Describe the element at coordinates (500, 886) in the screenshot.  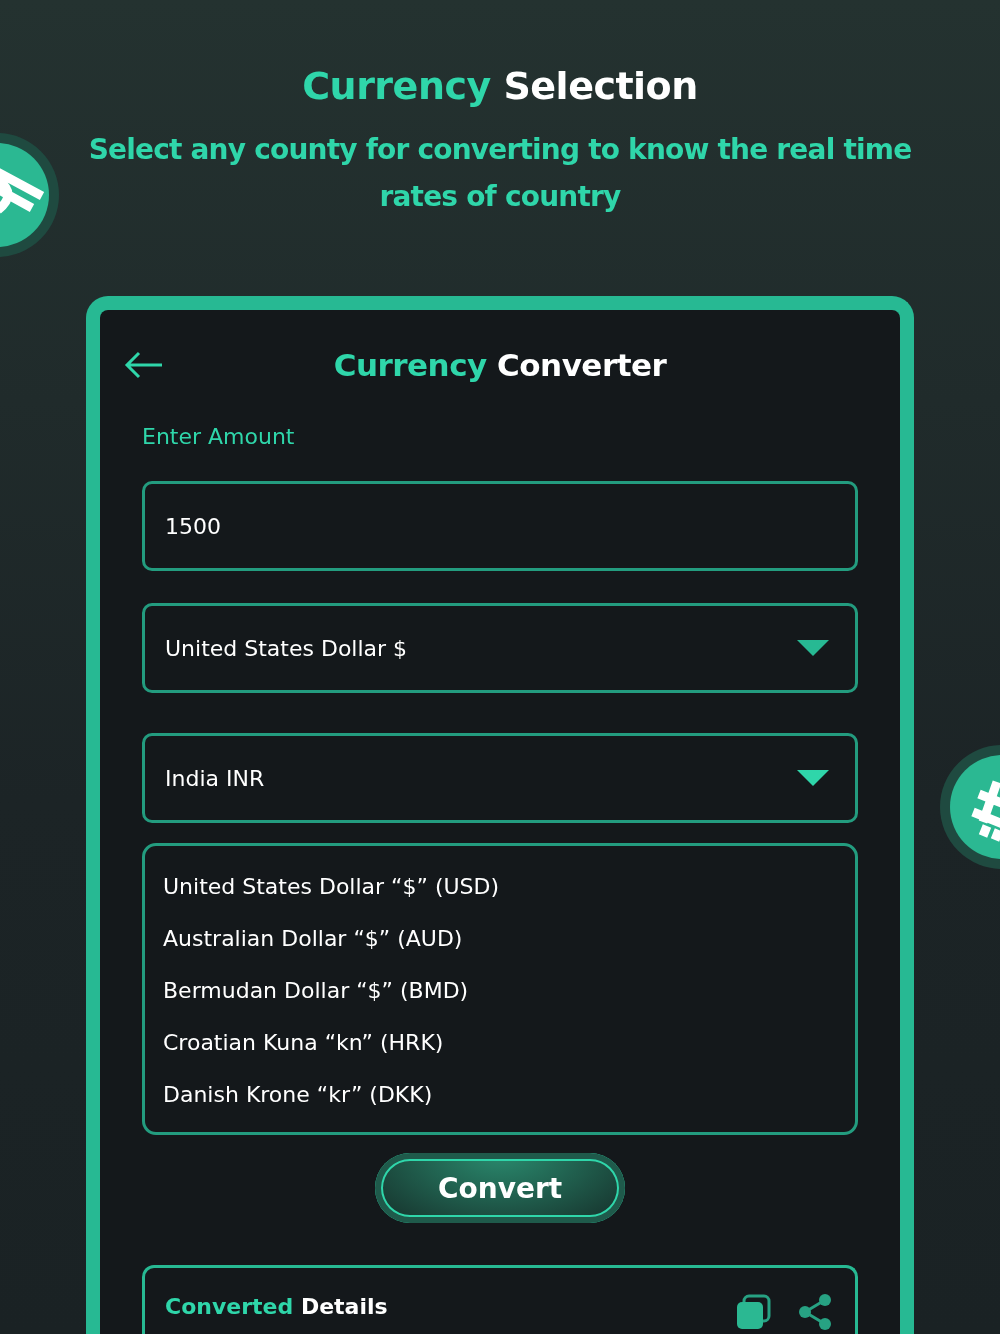
I see `currency-option: United States Dollar “$” (USD)` at that location.